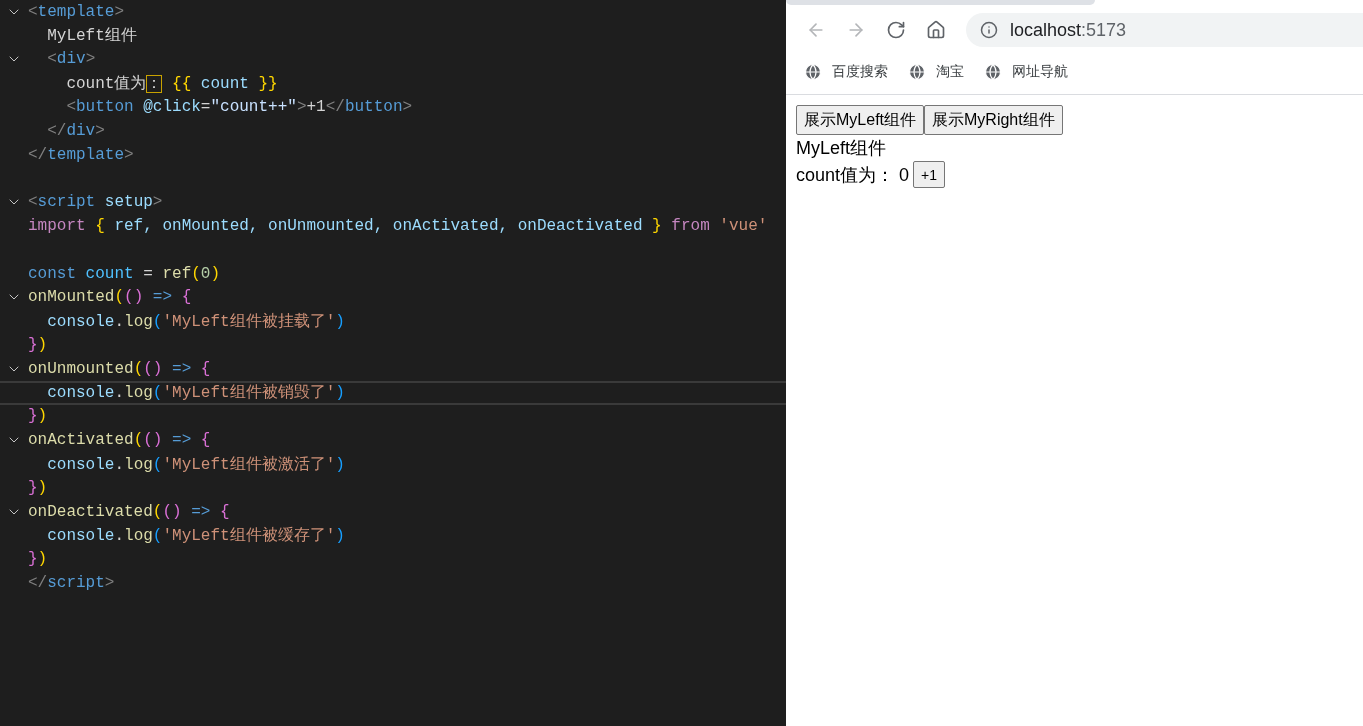 This screenshot has width=1363, height=726. What do you see at coordinates (1164, 30) in the screenshot?
I see `address-bar: localhost:5173` at bounding box center [1164, 30].